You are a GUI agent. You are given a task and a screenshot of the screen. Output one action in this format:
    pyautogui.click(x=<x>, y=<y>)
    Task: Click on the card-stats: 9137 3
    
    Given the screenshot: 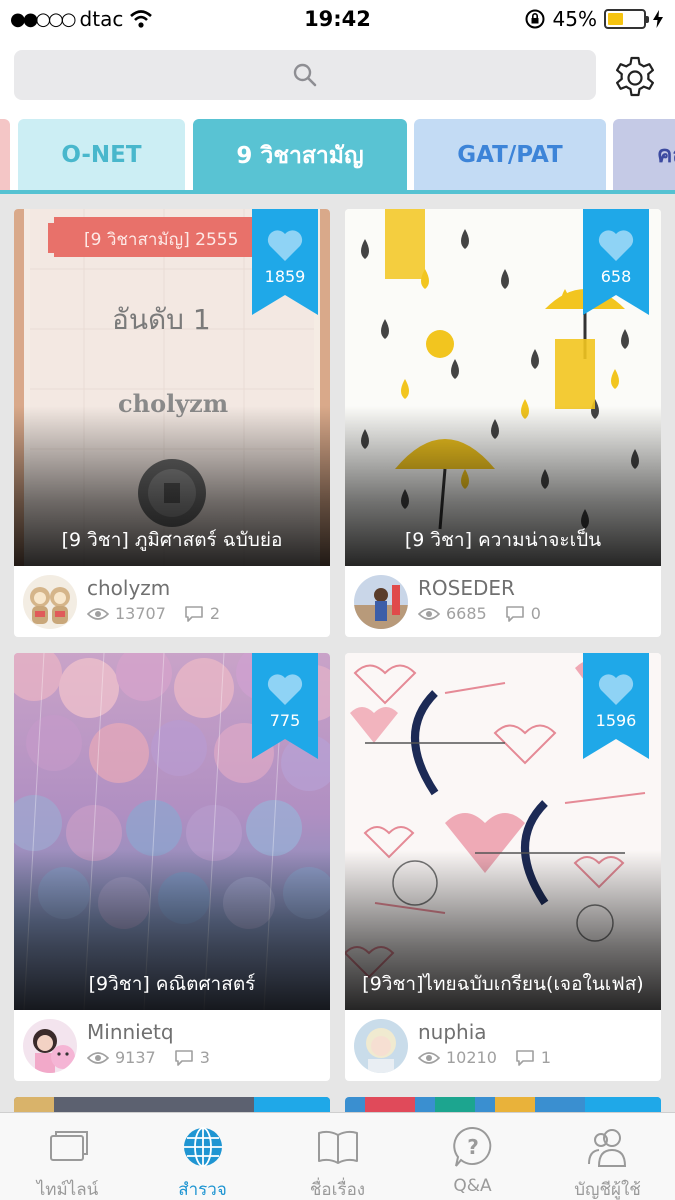 What is the action you would take?
    pyautogui.click(x=157, y=1057)
    